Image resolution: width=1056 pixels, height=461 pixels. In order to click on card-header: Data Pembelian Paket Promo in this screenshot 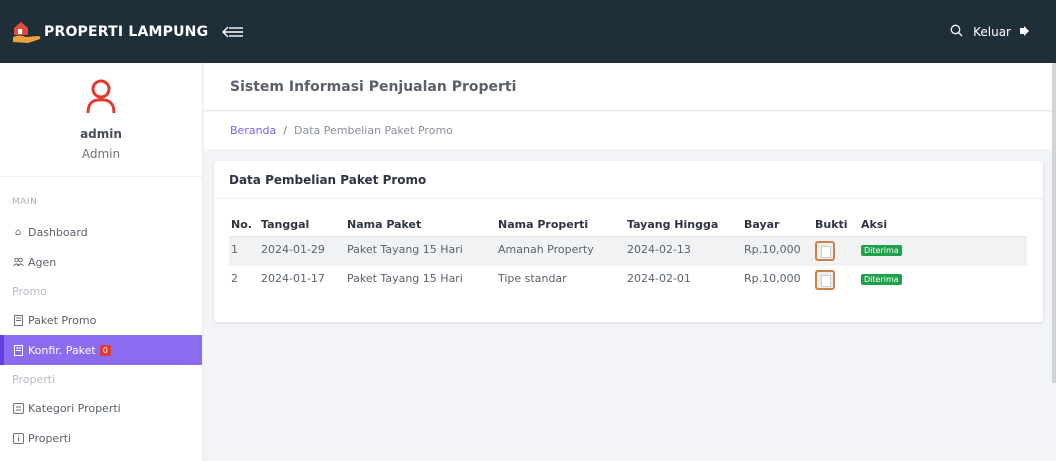, I will do `click(628, 180)`.